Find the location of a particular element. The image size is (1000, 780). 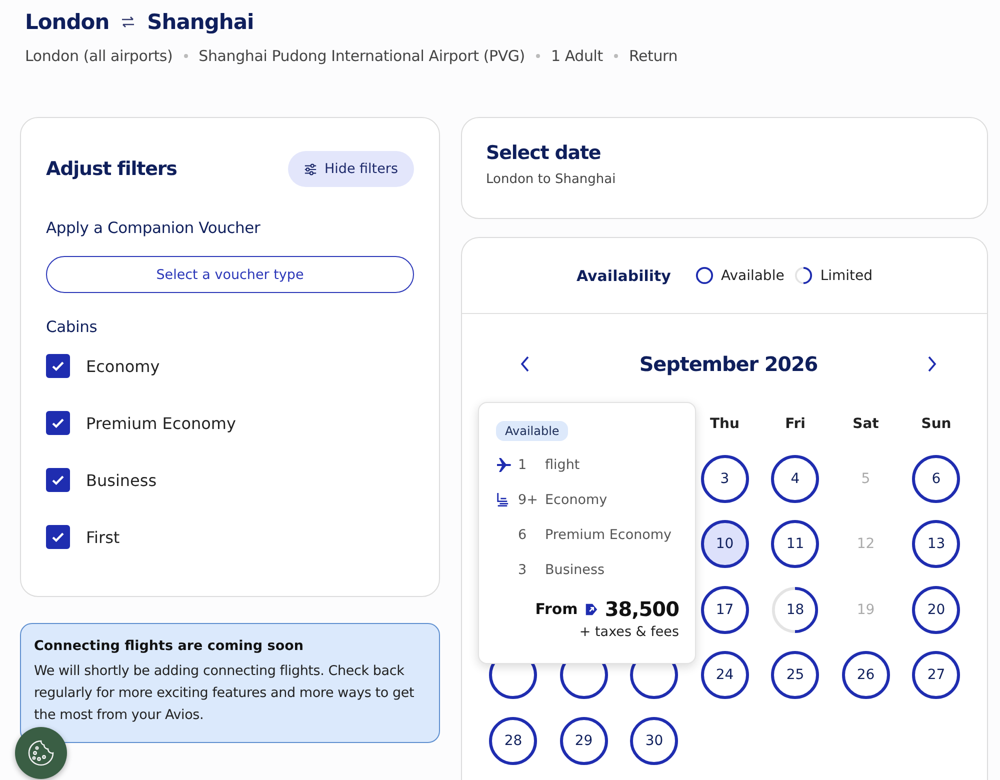

day-button: 20 is located at coordinates (936, 610).